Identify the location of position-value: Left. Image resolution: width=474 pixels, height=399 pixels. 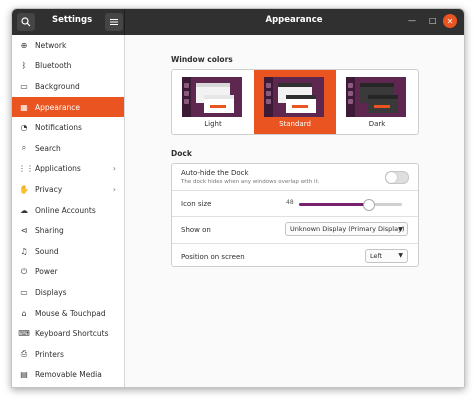
(376, 255).